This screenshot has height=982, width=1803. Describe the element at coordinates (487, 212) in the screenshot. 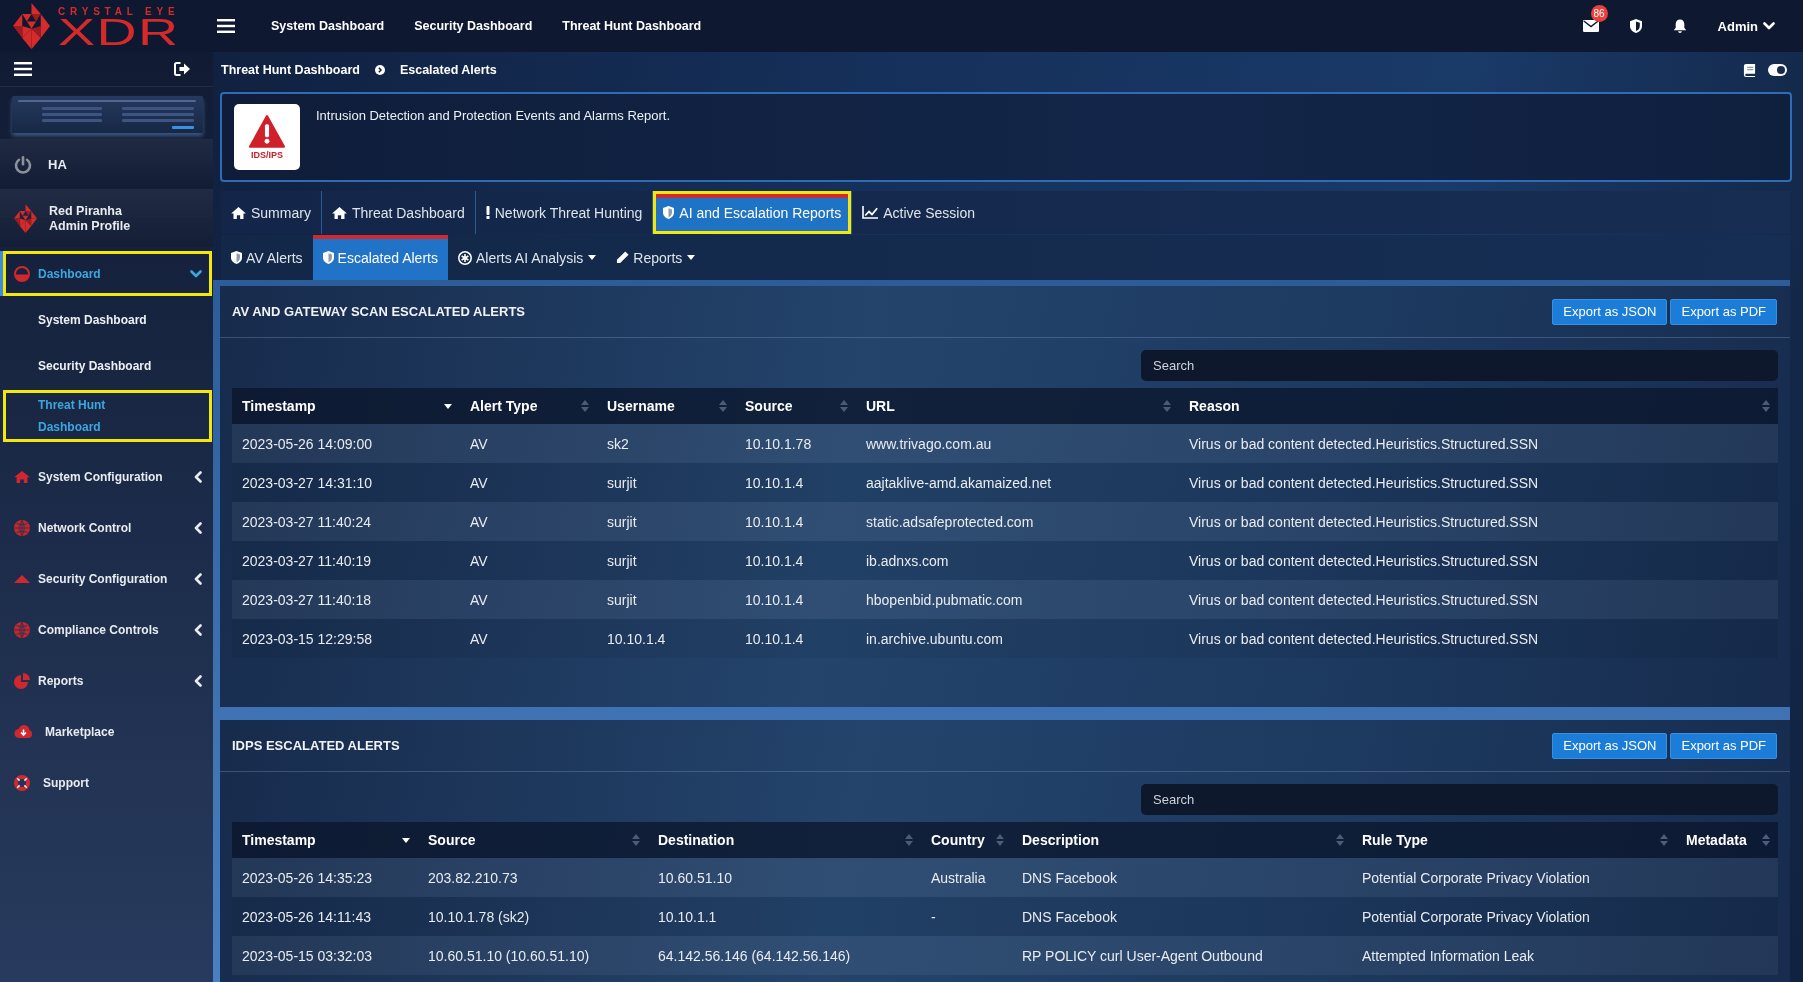

I see `exclamation-icon` at that location.